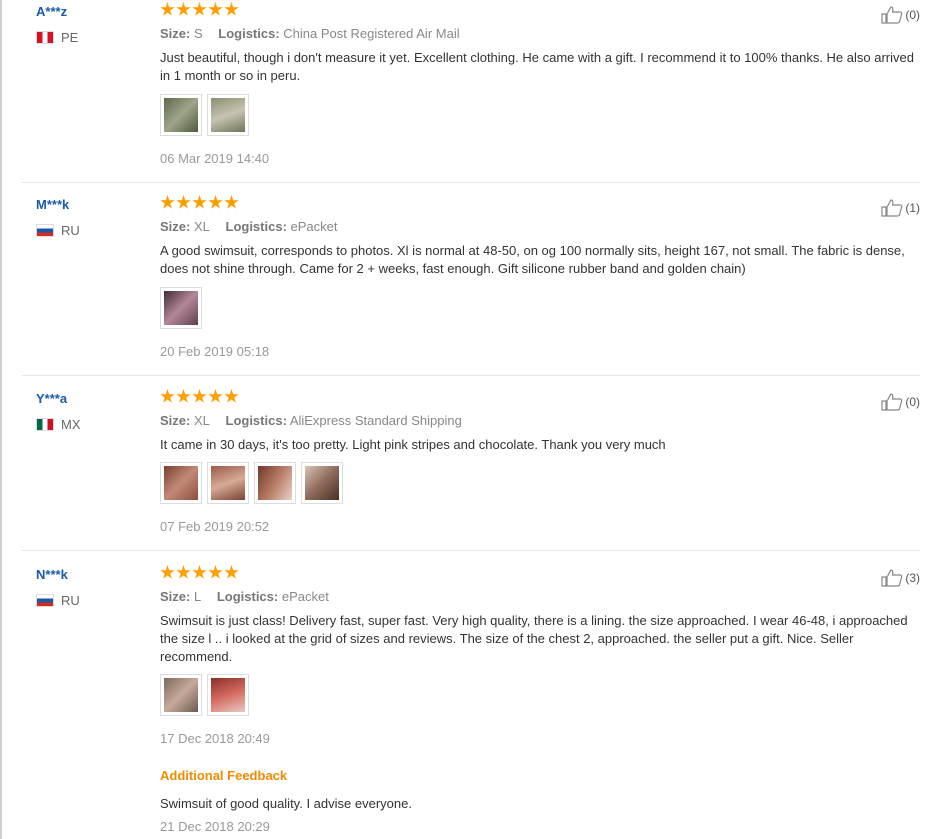 This screenshot has height=839, width=950. I want to click on helpful-button: (1), so click(900, 208).